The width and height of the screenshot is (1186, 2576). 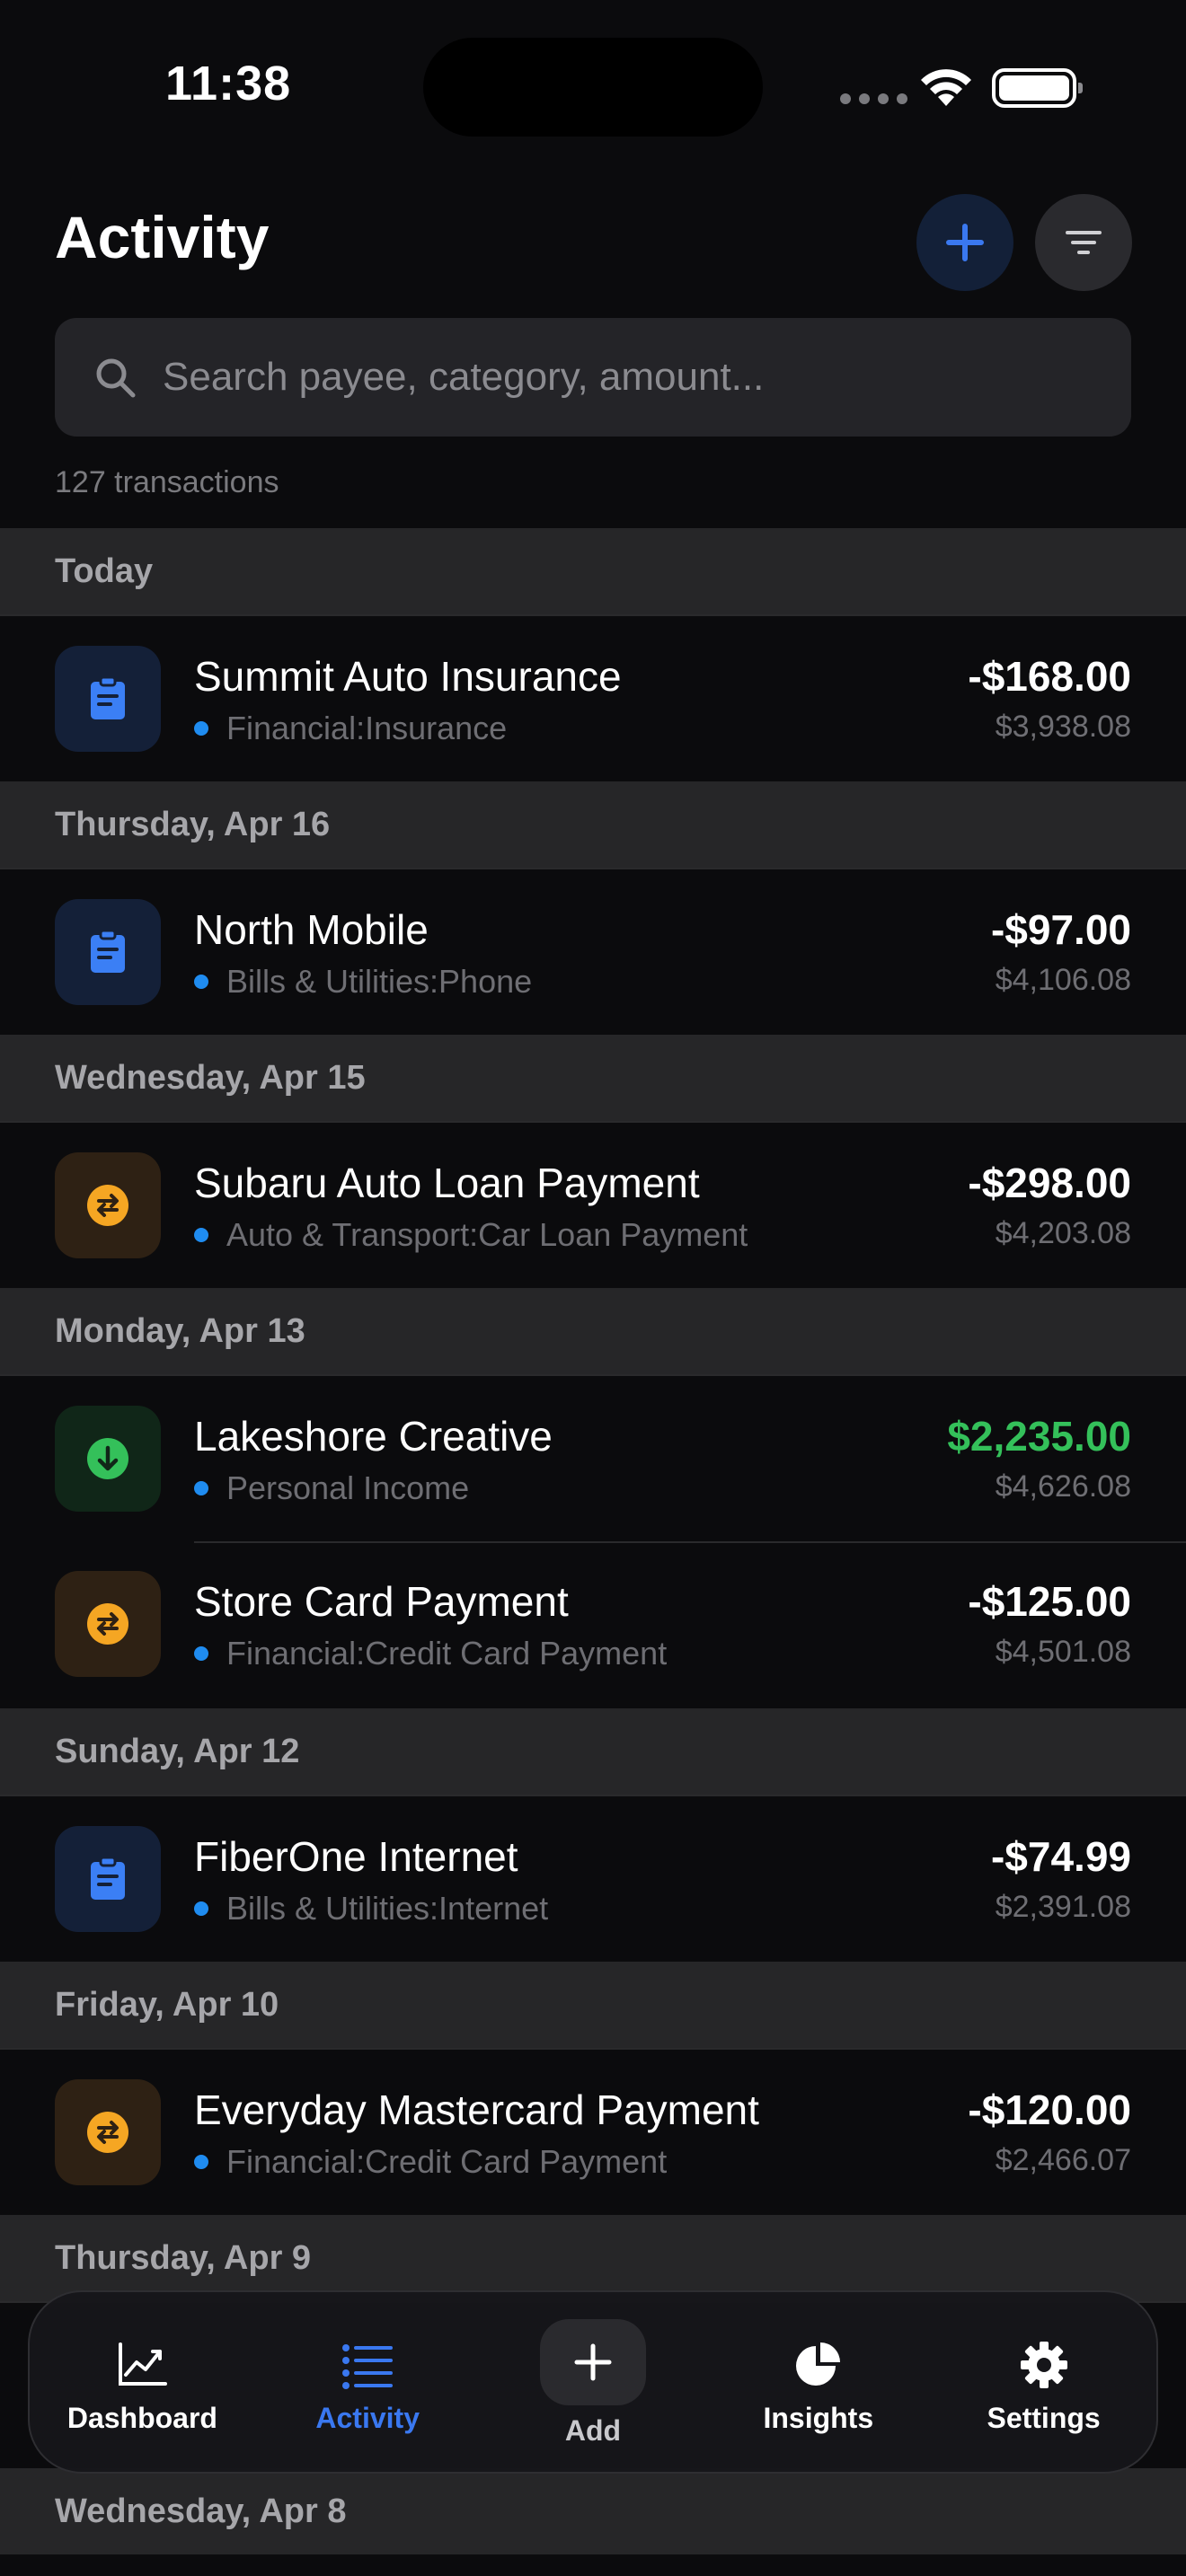 I want to click on gear-icon, so click(x=1043, y=2365).